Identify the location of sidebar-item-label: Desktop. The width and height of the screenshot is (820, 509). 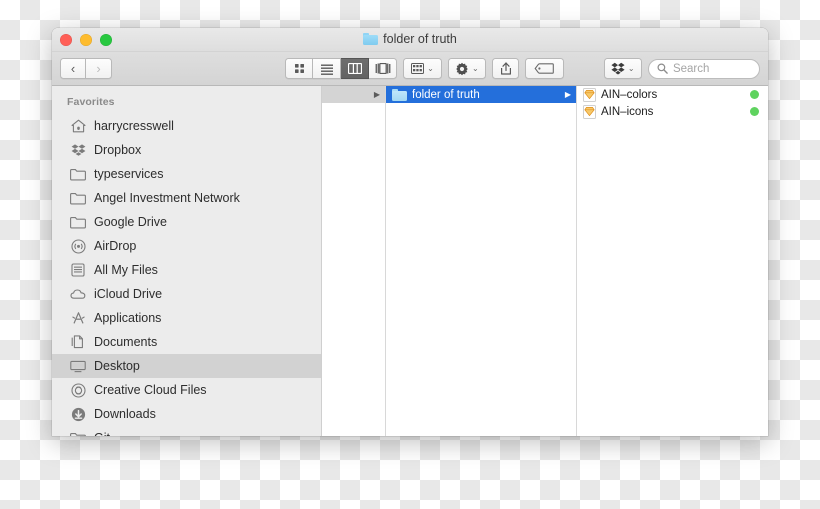
(117, 366).